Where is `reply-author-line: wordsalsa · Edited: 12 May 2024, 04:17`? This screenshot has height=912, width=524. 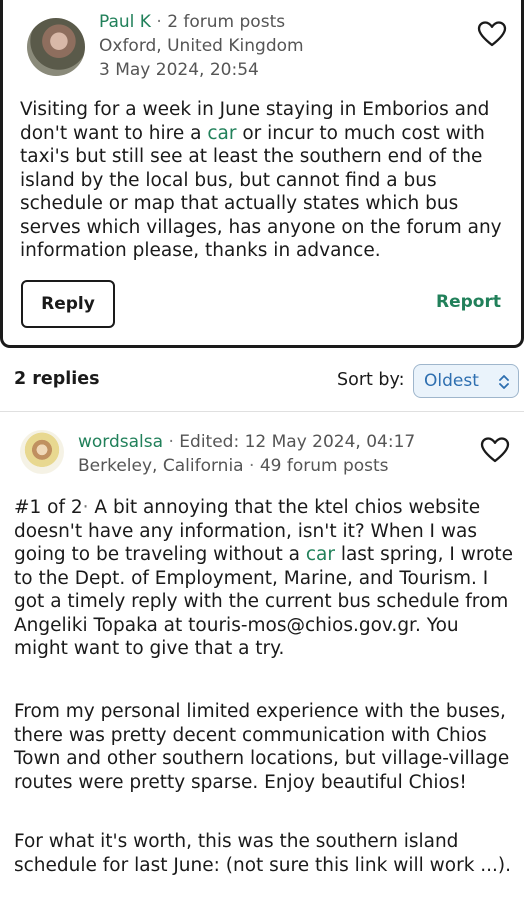
reply-author-line: wordsalsa · Edited: 12 May 2024, 04:17 is located at coordinates (246, 442).